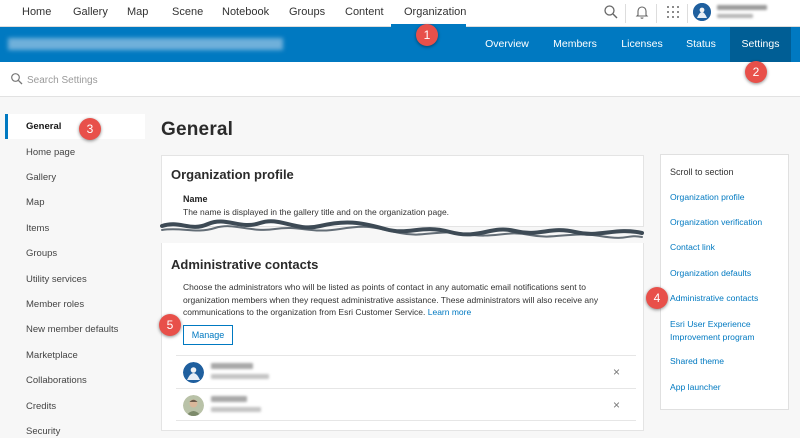  Describe the element at coordinates (75, 355) in the screenshot. I see `sidebar-item-marketplace: Marketplace` at that location.